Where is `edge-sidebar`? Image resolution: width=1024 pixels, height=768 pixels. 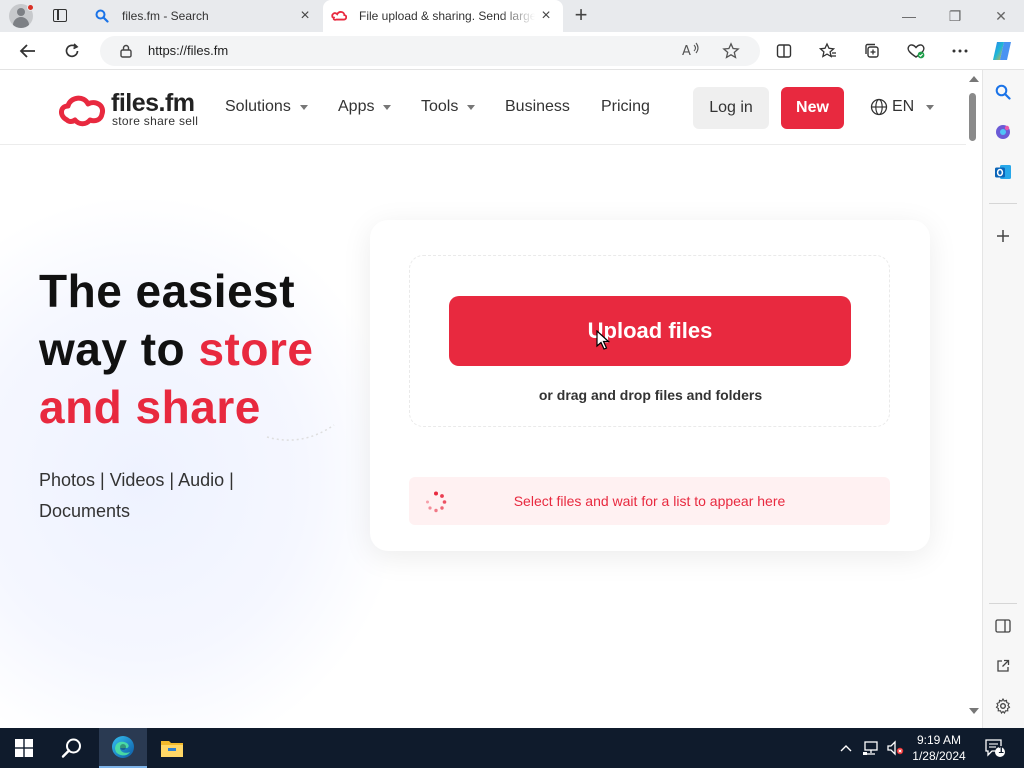
edge-sidebar is located at coordinates (1003, 399).